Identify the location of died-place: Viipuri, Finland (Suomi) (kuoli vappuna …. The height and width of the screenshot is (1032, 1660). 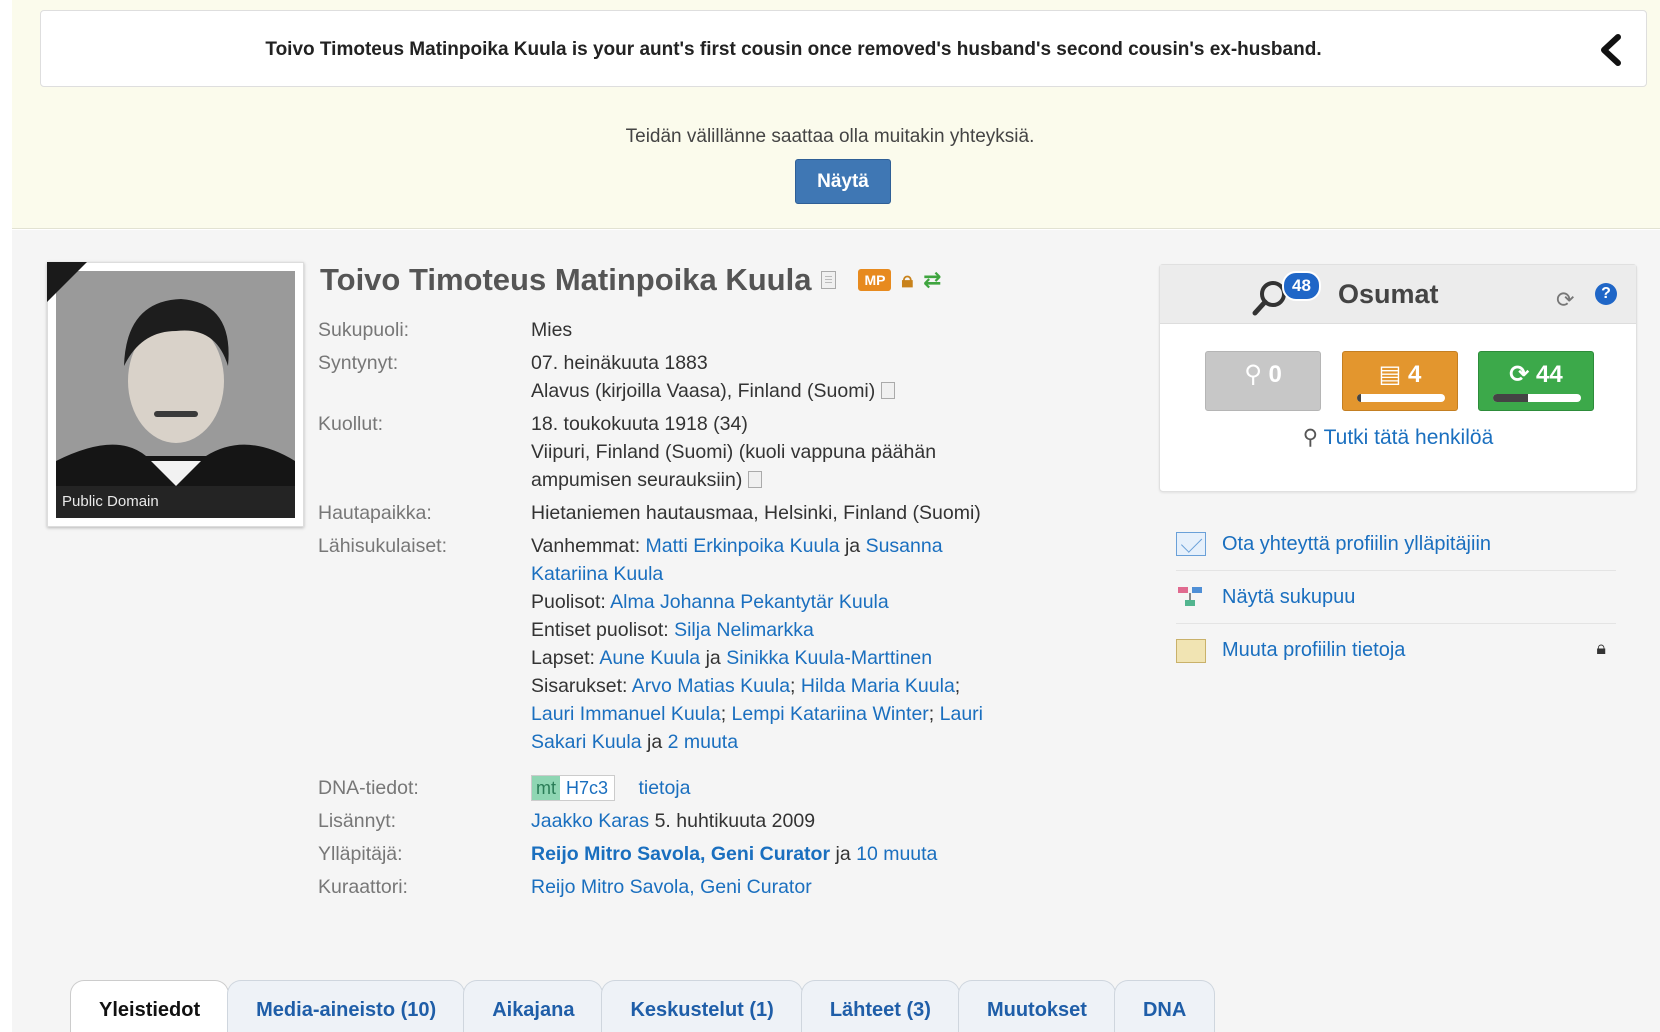
(734, 466).